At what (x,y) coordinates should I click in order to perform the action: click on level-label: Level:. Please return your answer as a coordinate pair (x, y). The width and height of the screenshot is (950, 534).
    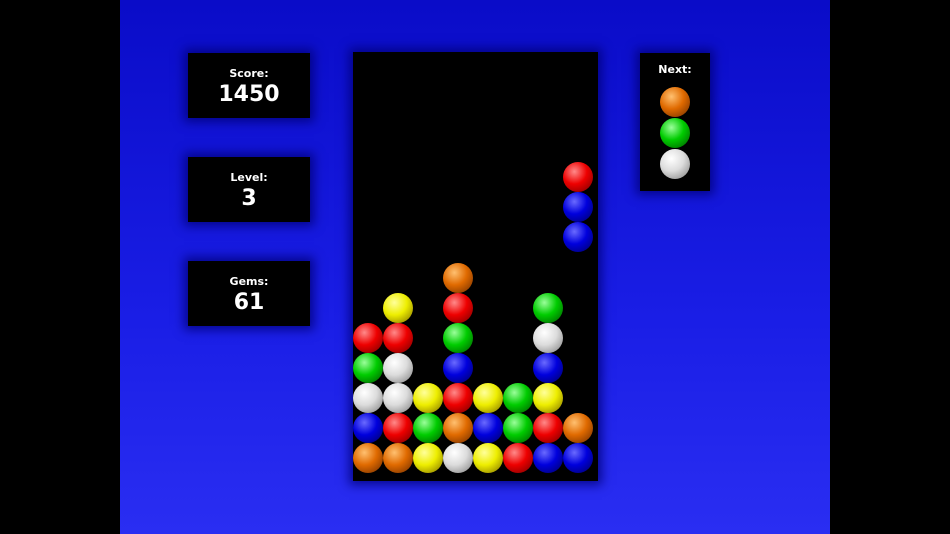
    Looking at the image, I should click on (249, 177).